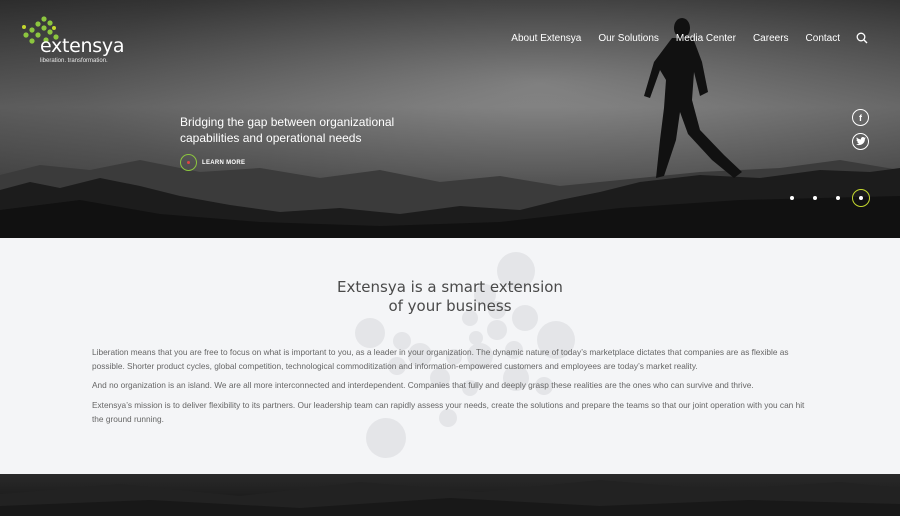 This screenshot has width=900, height=516. I want to click on nav-contact: Contact, so click(823, 38).